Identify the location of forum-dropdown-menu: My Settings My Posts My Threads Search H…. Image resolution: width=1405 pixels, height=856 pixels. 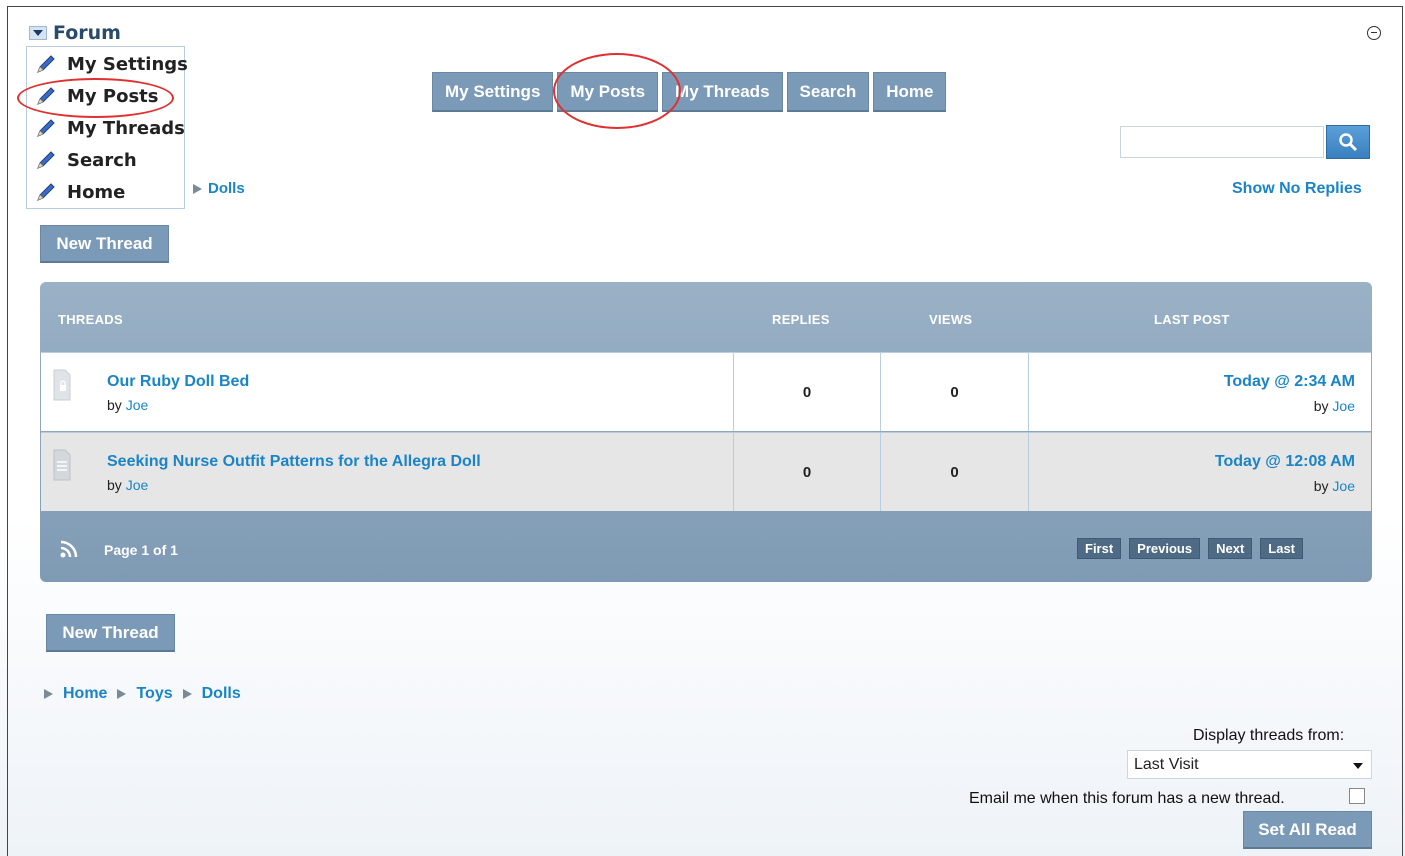
(107, 127).